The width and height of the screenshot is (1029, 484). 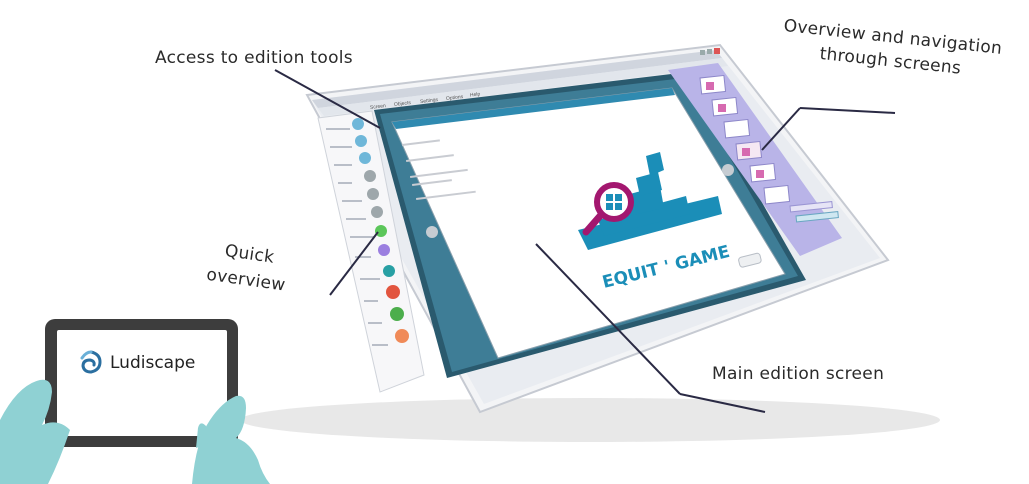 What do you see at coordinates (798, 374) in the screenshot?
I see `annotation-main-edition-screen: Main edition screen` at bounding box center [798, 374].